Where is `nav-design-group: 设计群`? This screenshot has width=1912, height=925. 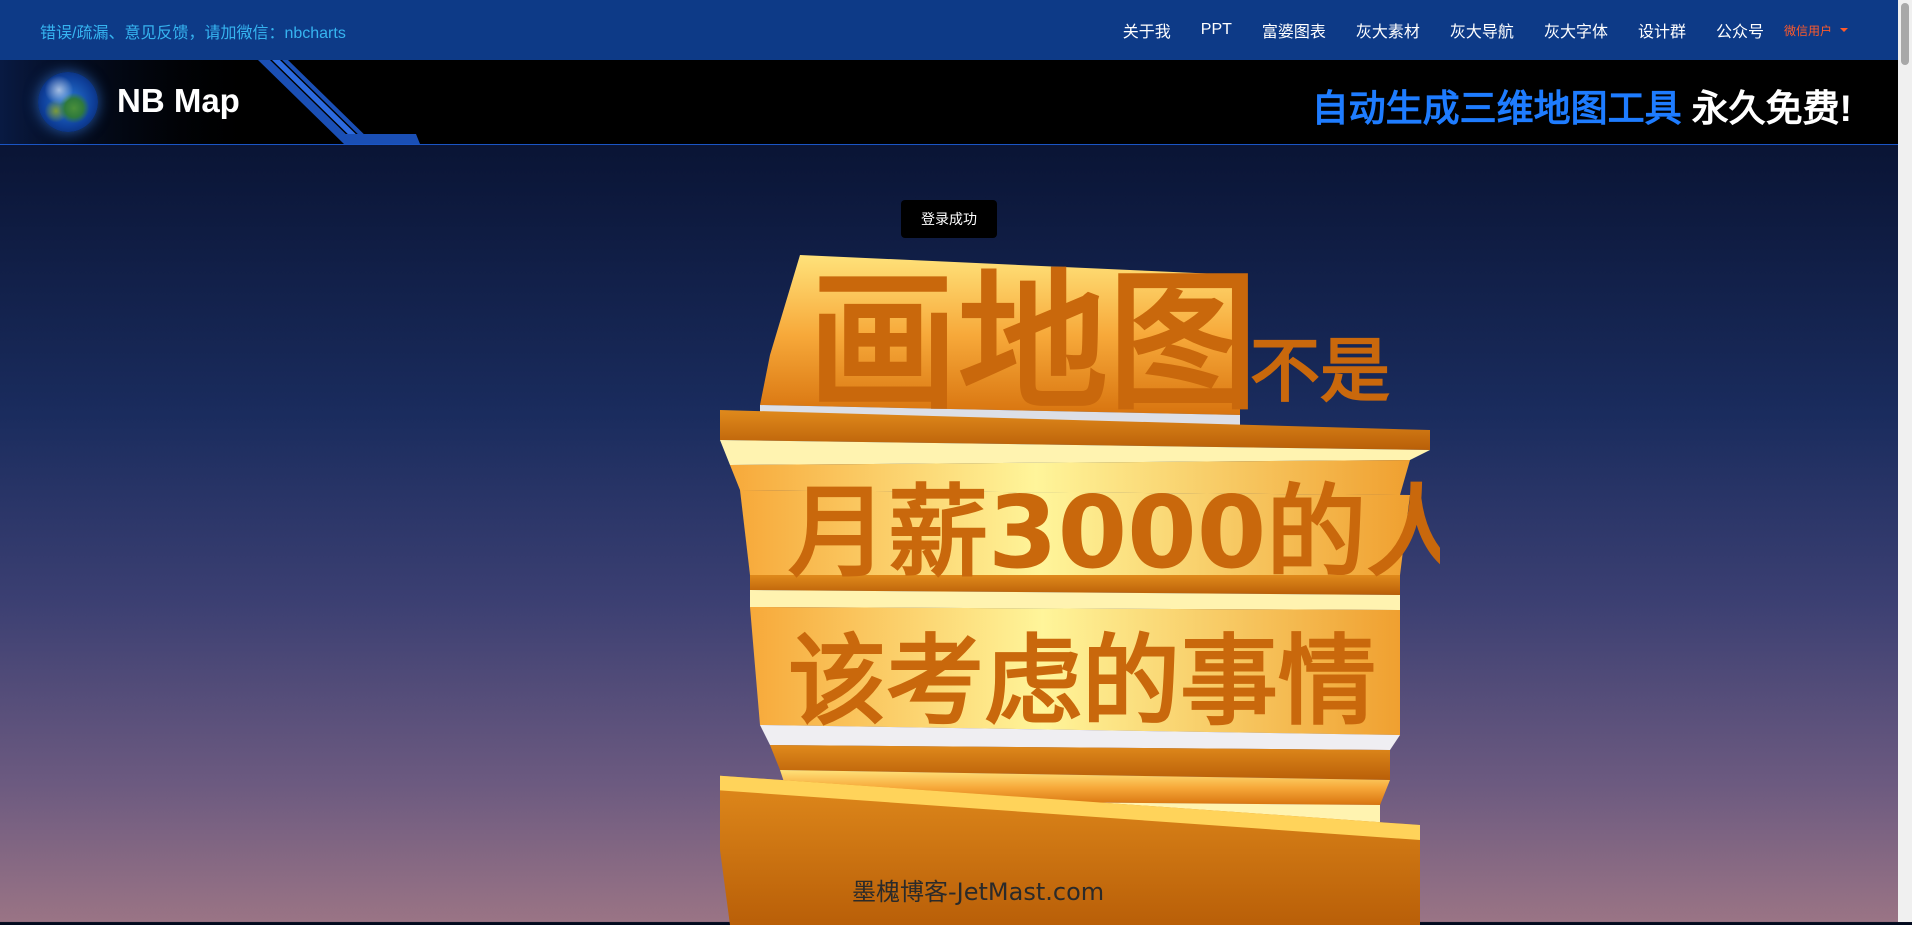
nav-design-group: 设计群 is located at coordinates (1662, 30).